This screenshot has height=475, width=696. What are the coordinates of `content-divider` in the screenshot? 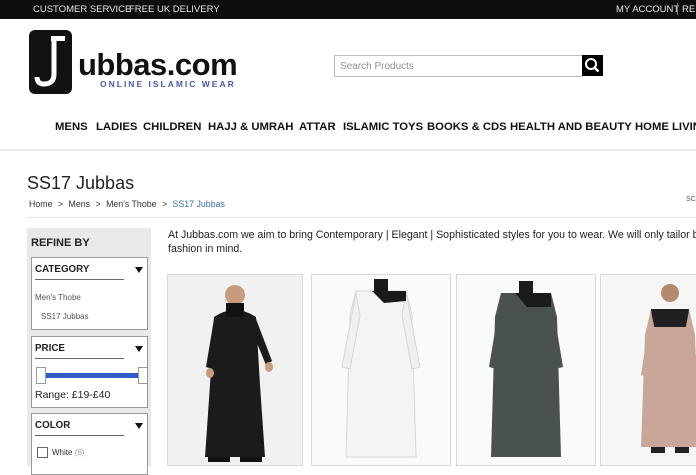 It's located at (361, 217).